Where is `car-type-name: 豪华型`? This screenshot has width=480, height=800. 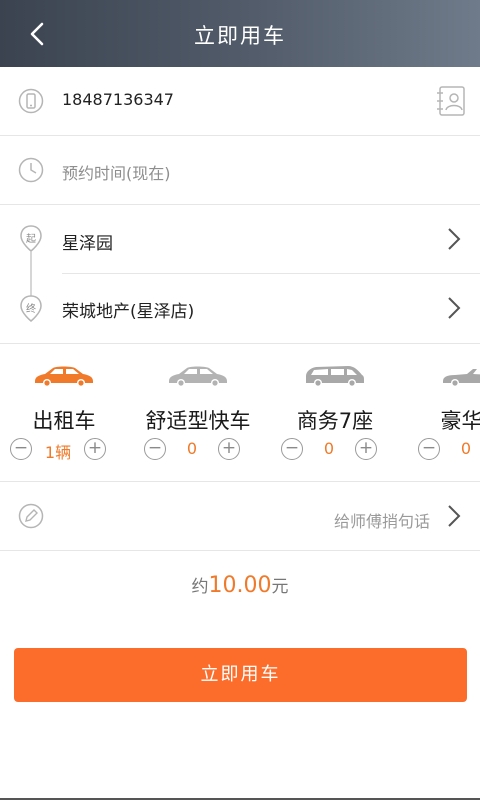 car-type-name: 豪华型 is located at coordinates (460, 421).